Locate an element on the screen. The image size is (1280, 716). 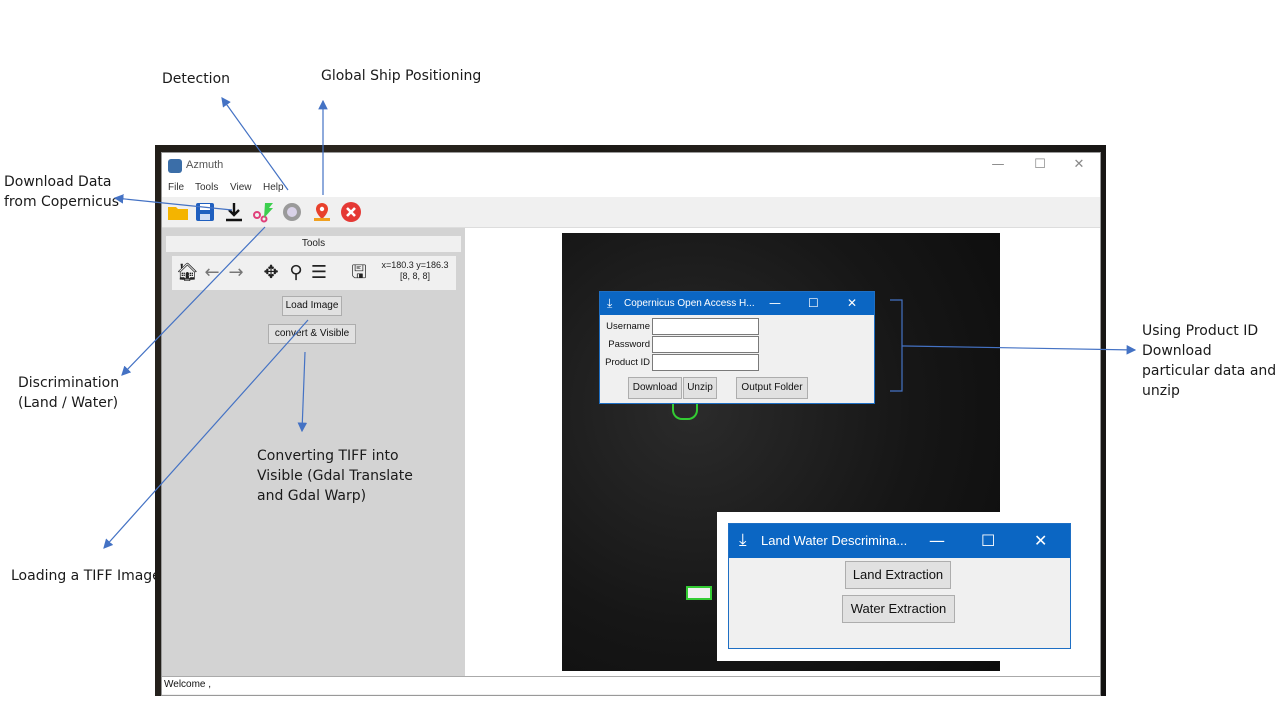
toolbar is located at coordinates (631, 212).